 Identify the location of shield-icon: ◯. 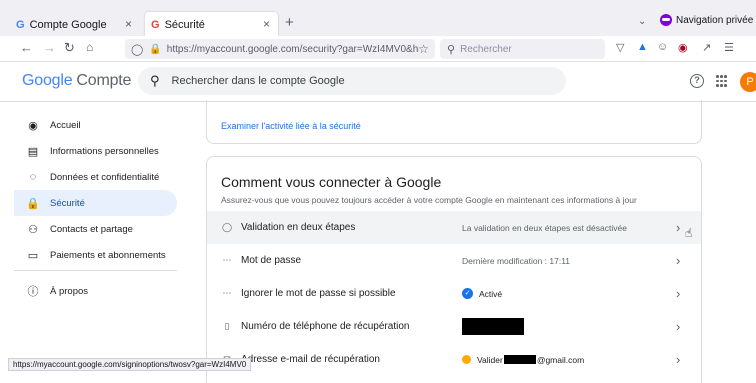
(227, 227).